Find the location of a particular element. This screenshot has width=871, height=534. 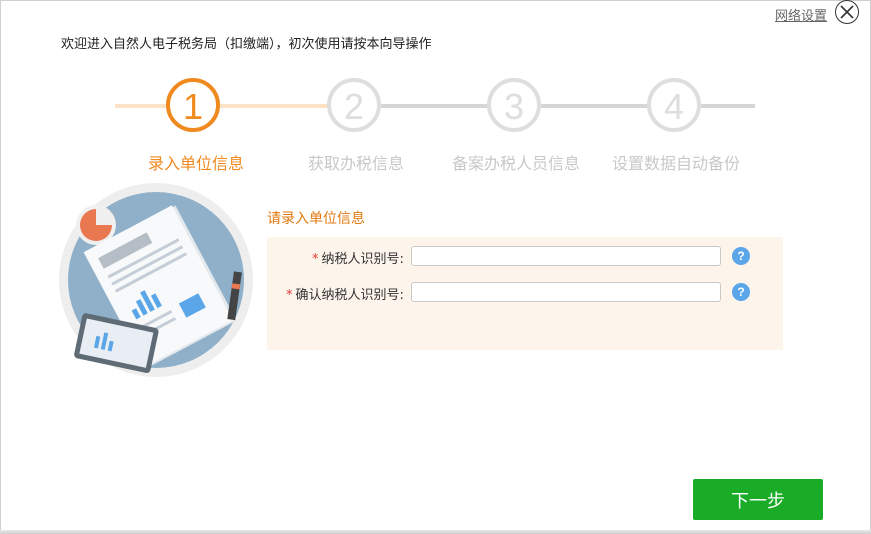

step-3-label: 备案办税人员信息 is located at coordinates (516, 163).